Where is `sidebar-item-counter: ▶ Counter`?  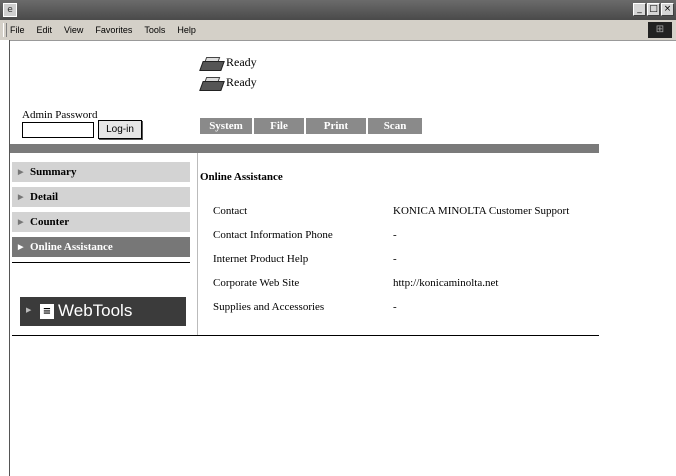
sidebar-item-counter: ▶ Counter is located at coordinates (101, 222).